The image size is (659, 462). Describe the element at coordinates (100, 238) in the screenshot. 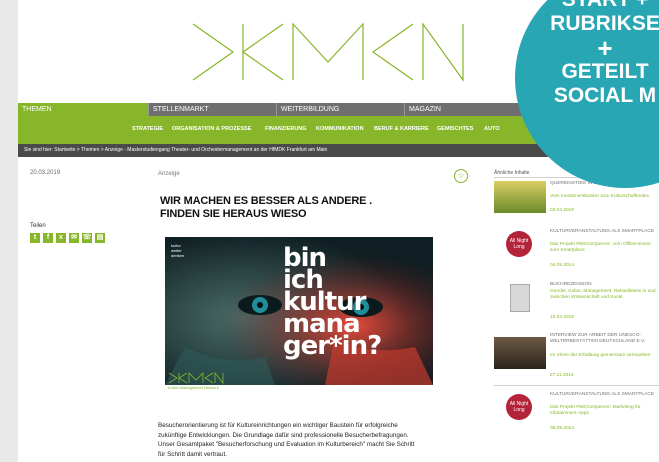

I see `print-icon: ▤` at that location.